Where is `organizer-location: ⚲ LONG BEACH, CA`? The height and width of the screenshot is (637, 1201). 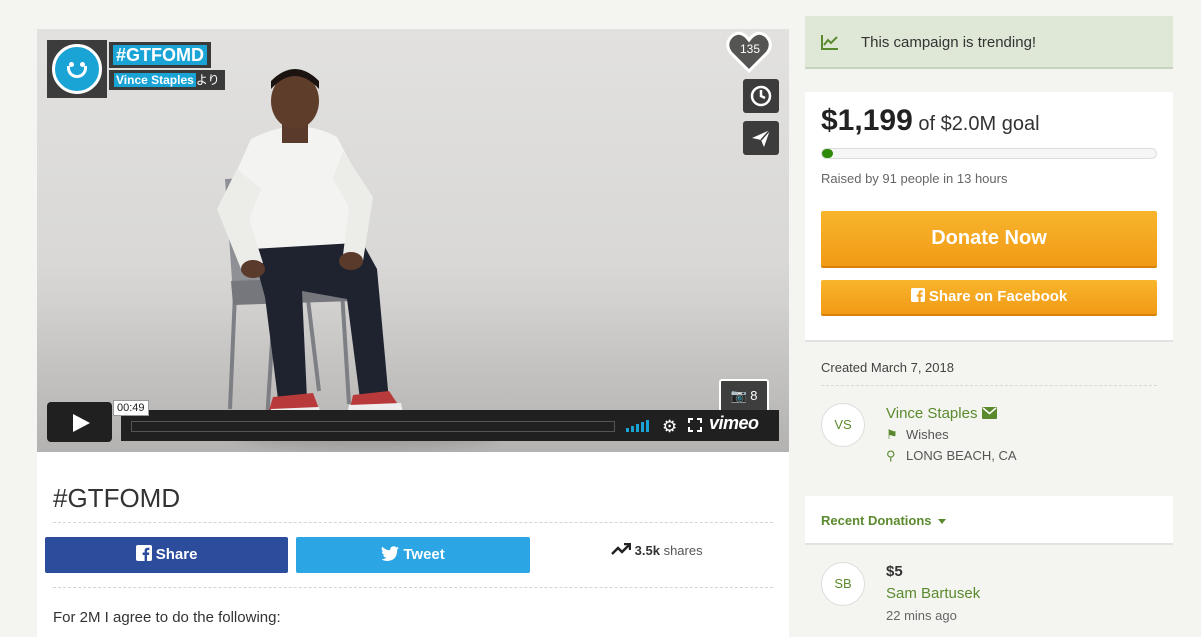 organizer-location: ⚲ LONG BEACH, CA is located at coordinates (951, 455).